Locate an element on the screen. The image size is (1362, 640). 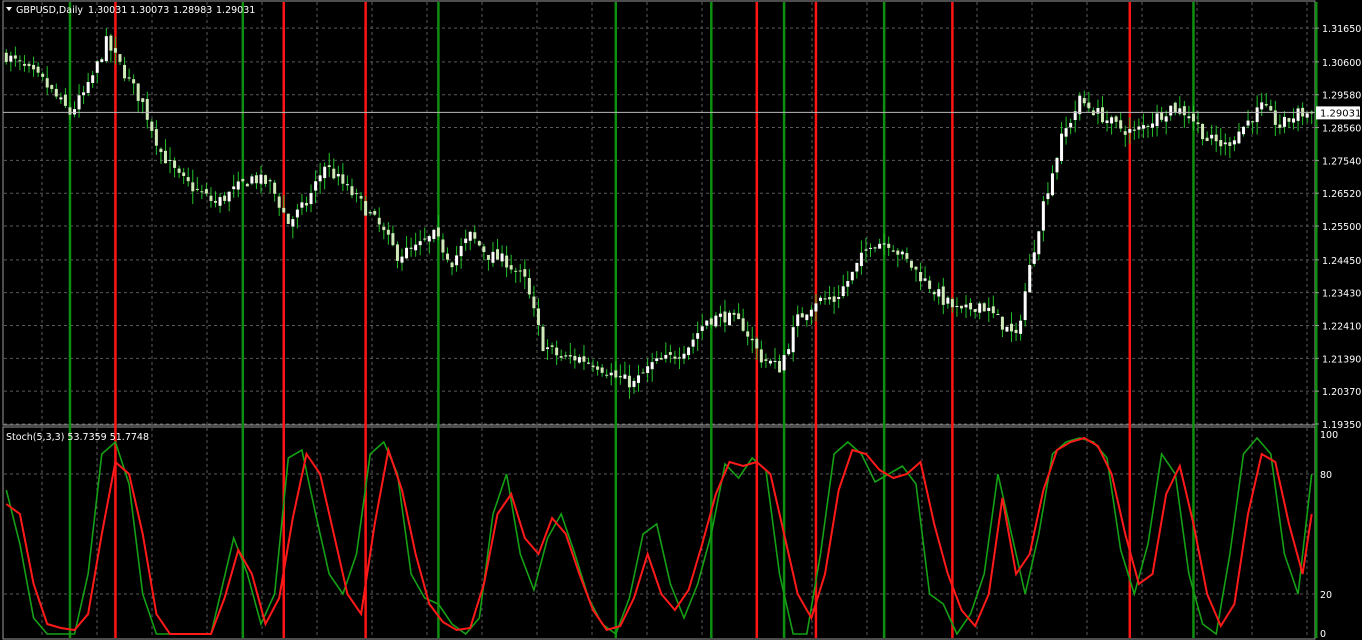
high-value: 1.30073 is located at coordinates (149, 10).